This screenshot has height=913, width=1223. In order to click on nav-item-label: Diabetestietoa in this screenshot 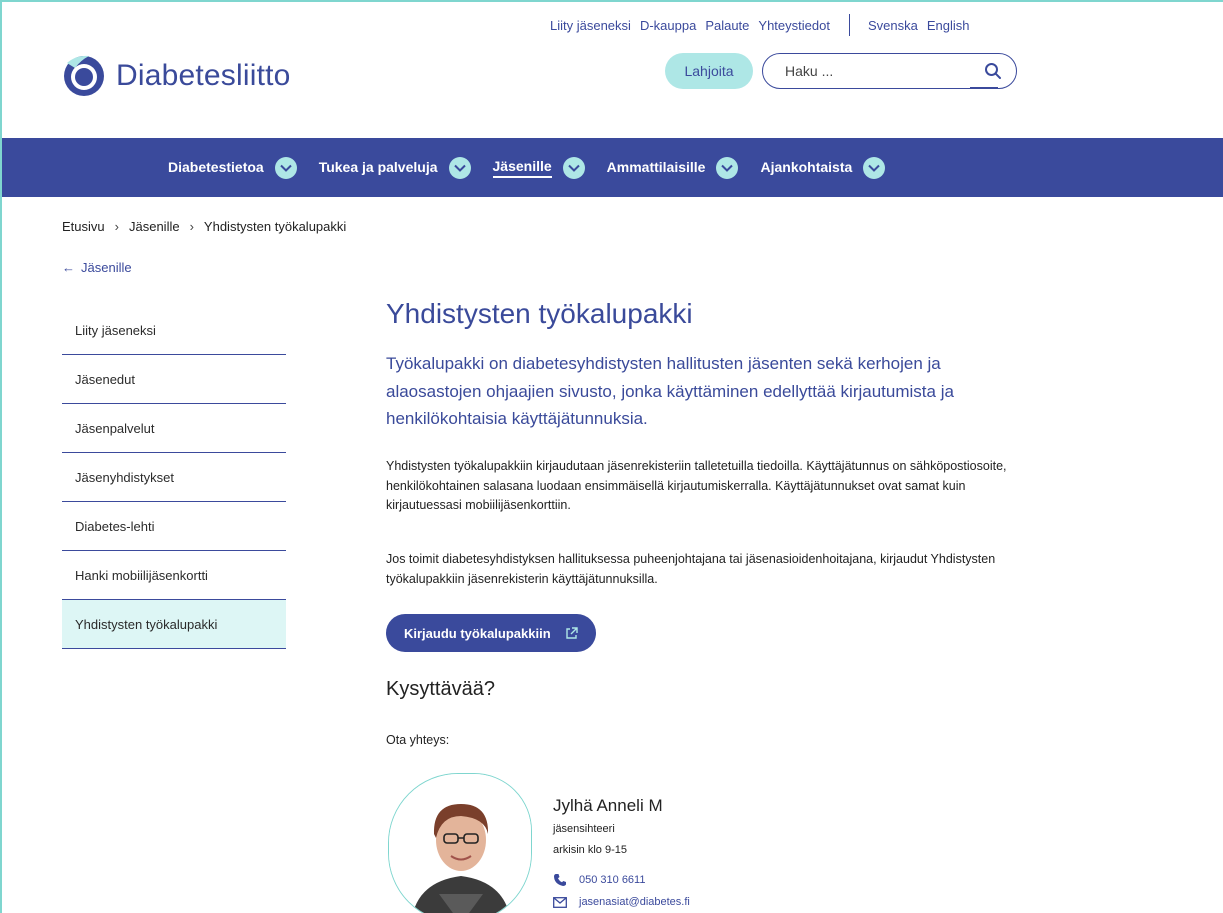, I will do `click(216, 166)`.